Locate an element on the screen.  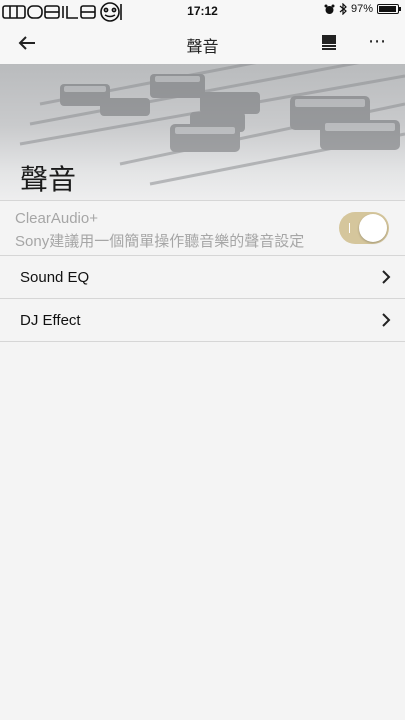
hero-title: 聲音 is located at coordinates (48, 179).